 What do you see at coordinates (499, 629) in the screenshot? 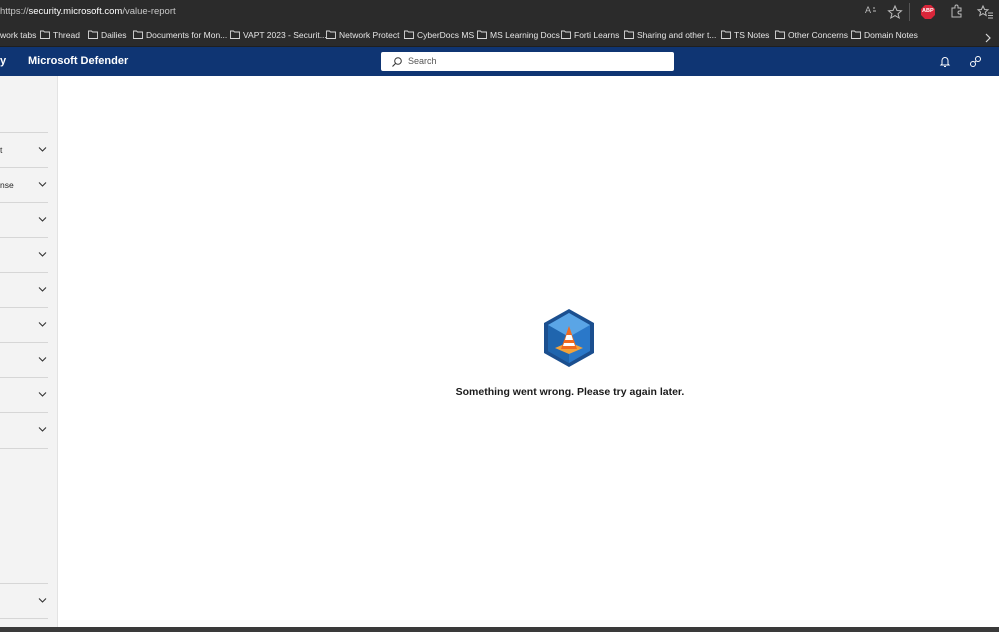
I see `bottom-status-strip` at bounding box center [499, 629].